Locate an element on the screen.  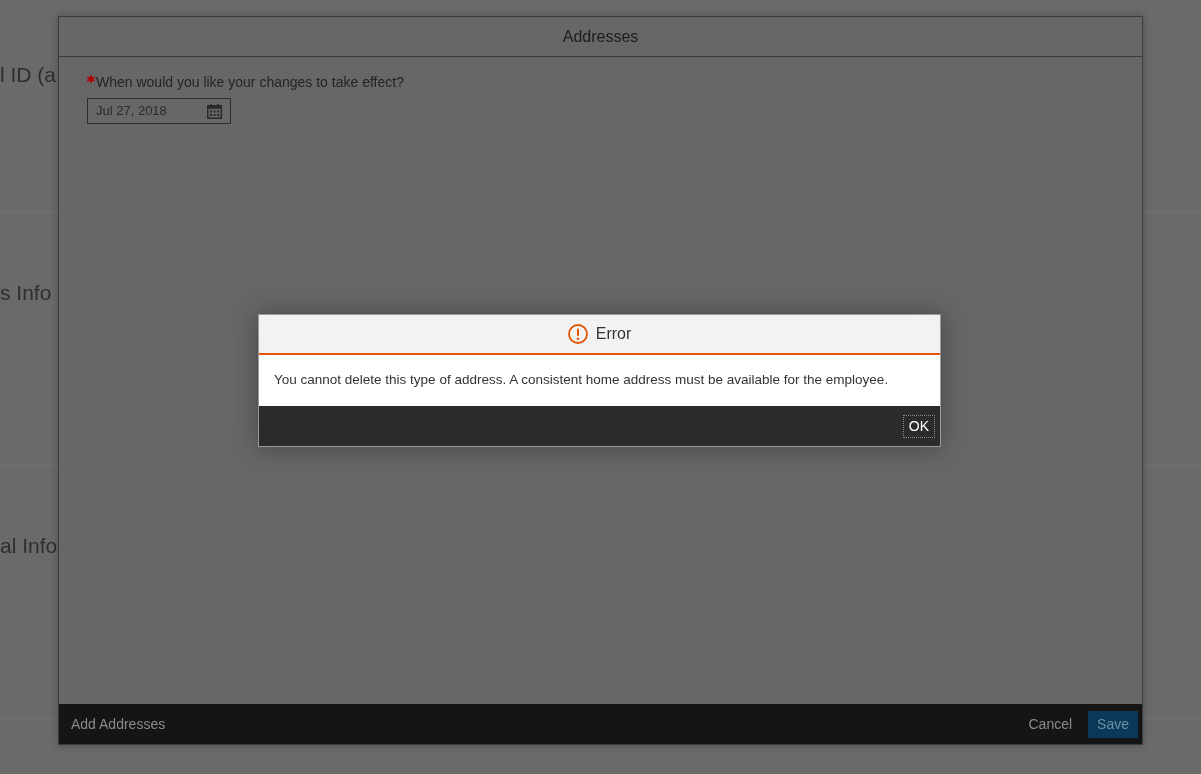
save-button: Save is located at coordinates (1113, 724).